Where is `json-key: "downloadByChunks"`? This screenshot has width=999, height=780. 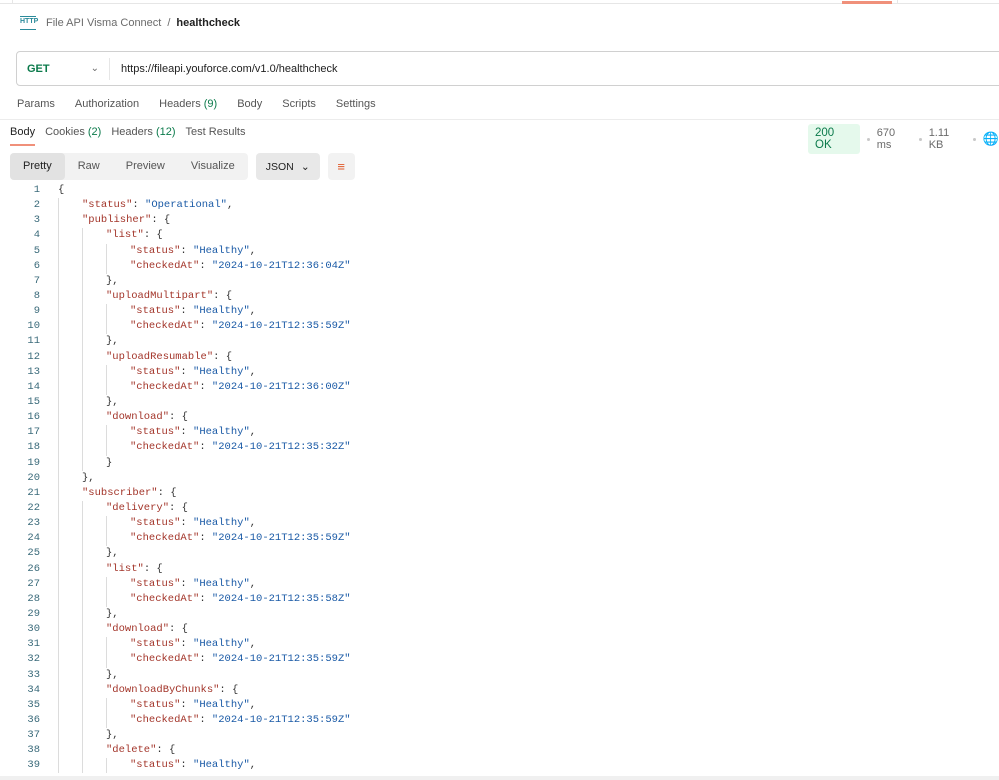
json-key: "downloadByChunks" is located at coordinates (163, 689).